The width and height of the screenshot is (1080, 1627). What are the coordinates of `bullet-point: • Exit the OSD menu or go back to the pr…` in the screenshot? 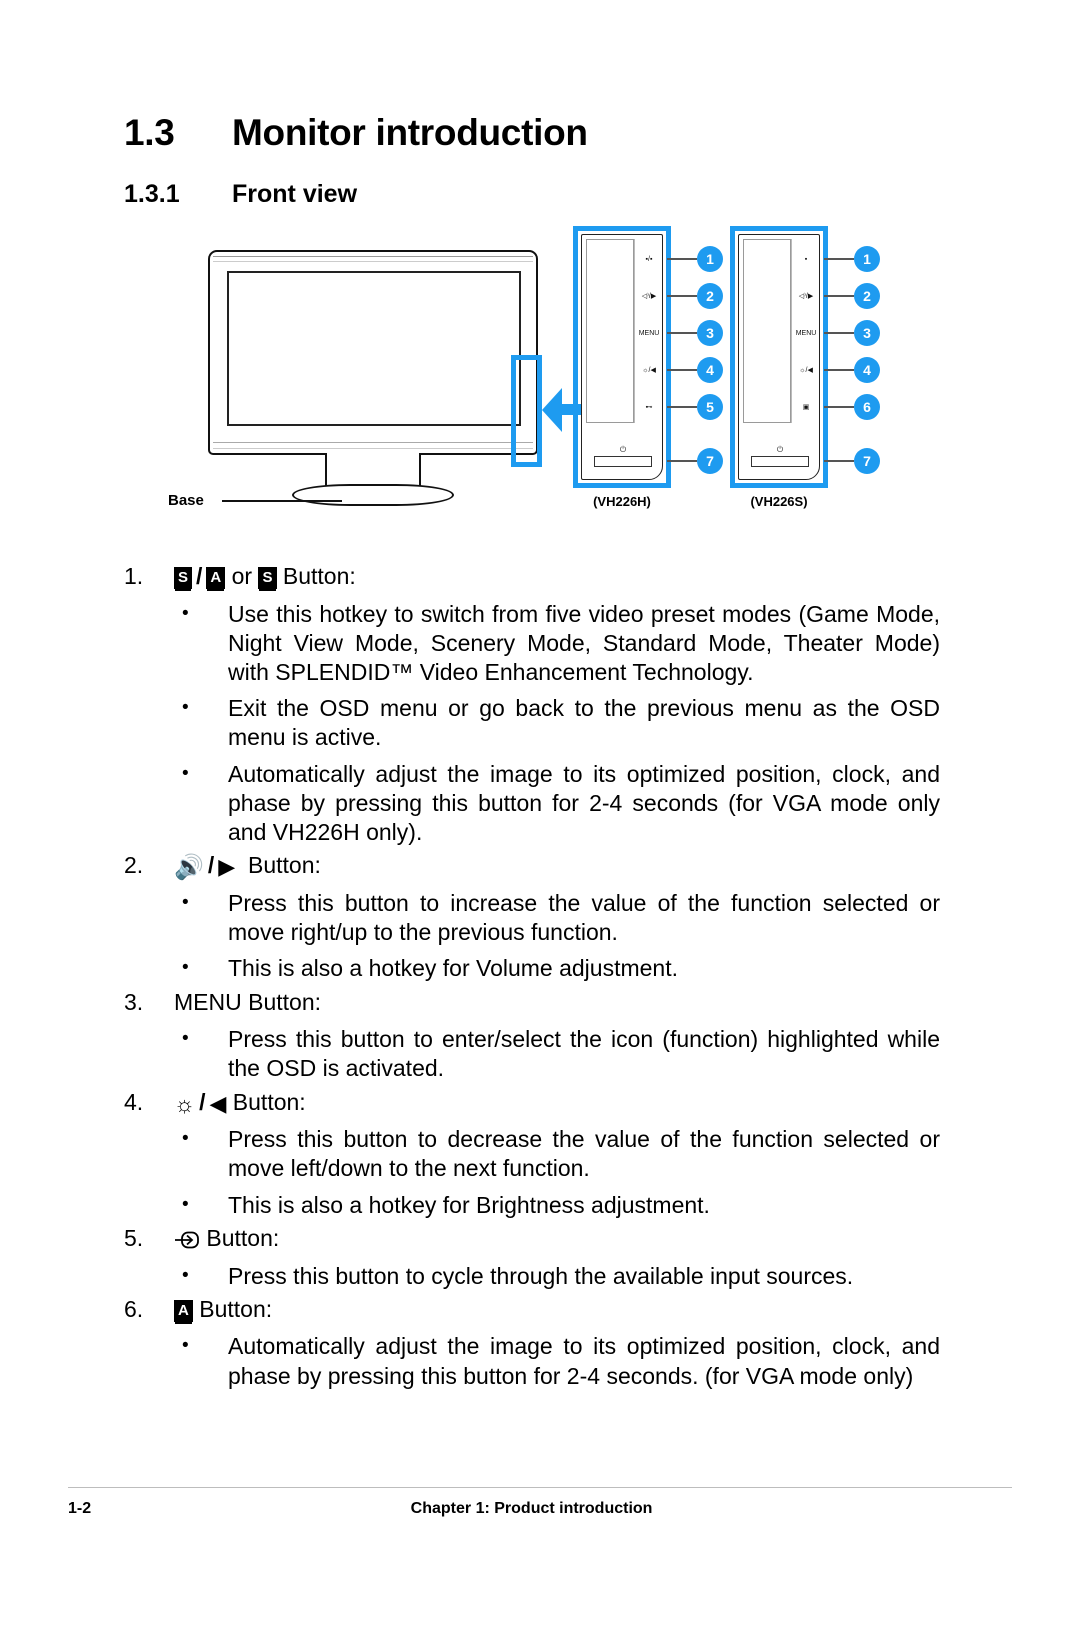 It's located at (540, 723).